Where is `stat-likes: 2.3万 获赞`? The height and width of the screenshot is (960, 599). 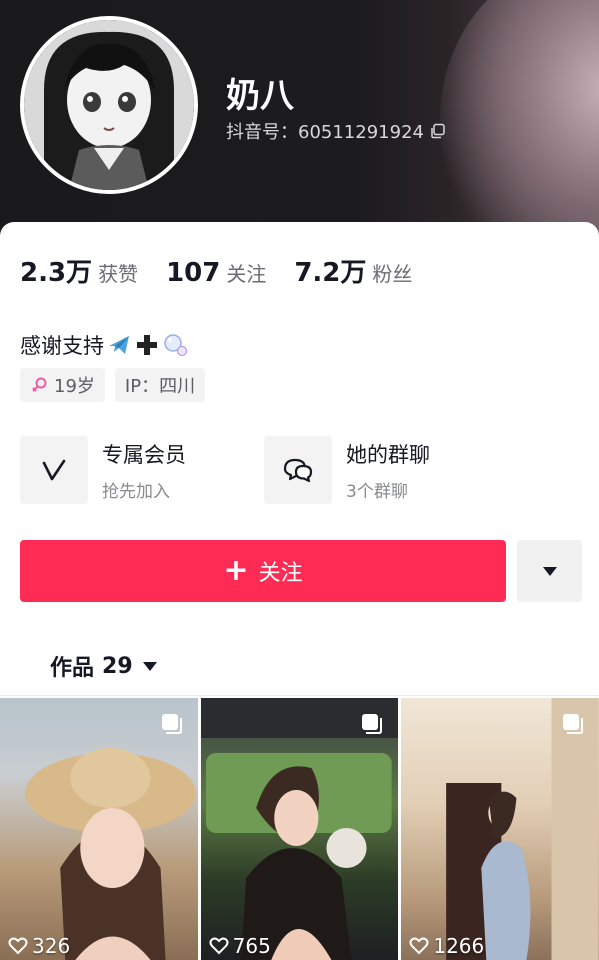 stat-likes: 2.3万 获赞 is located at coordinates (79, 270).